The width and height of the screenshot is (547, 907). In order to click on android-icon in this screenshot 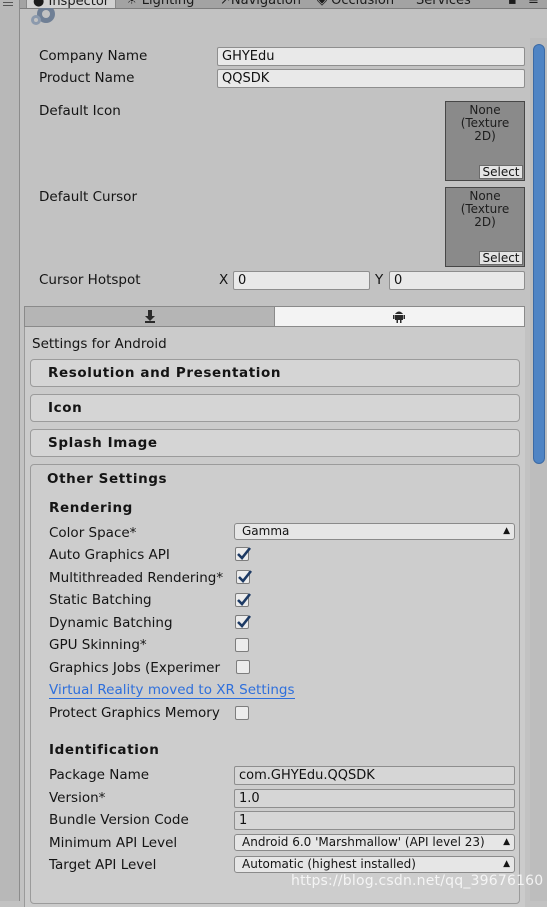, I will do `click(399, 317)`.